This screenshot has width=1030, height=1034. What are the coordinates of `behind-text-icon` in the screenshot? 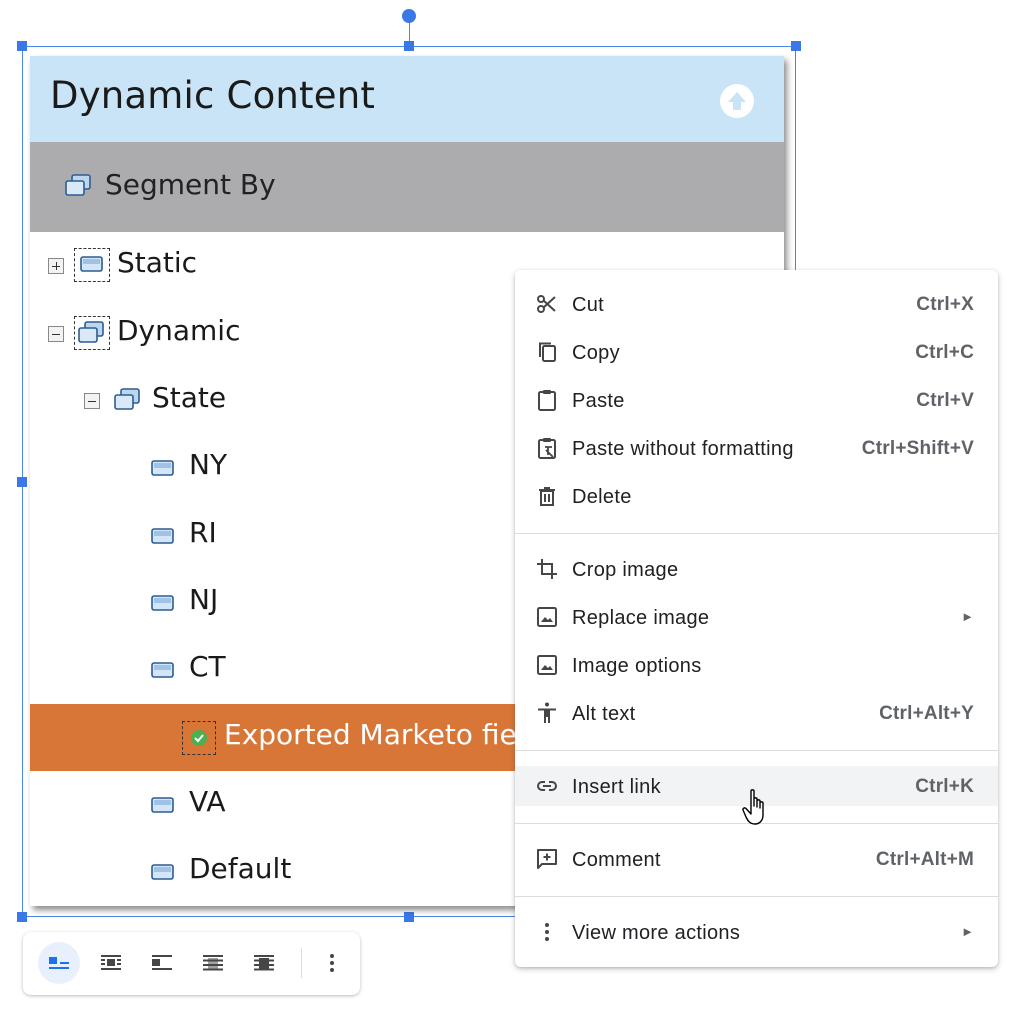 It's located at (213, 963).